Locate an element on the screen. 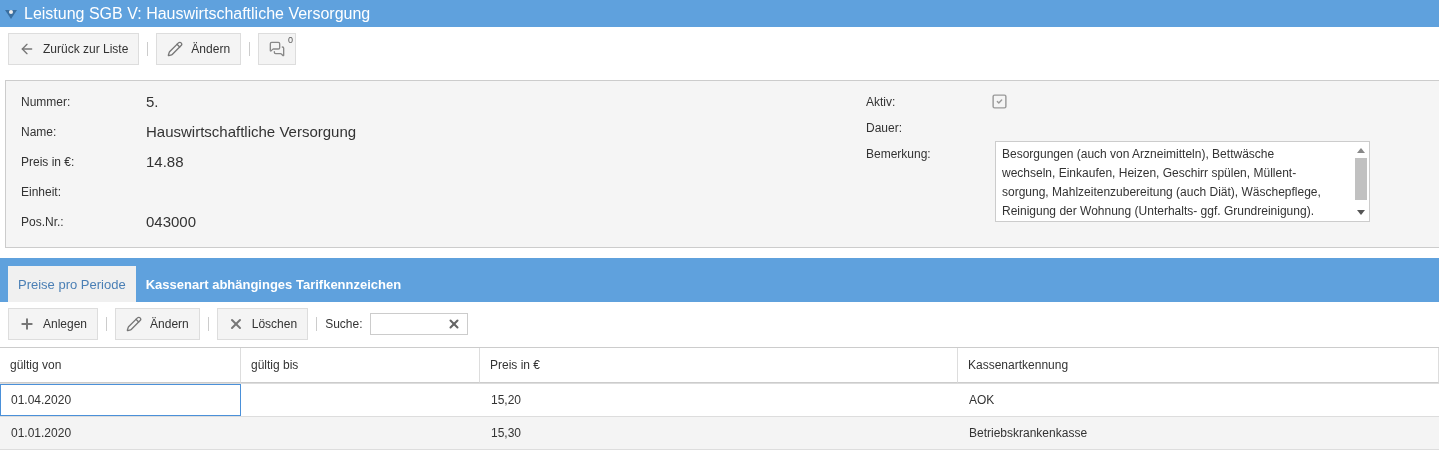  table-cell-text: 01.01.2020 is located at coordinates (41, 433).